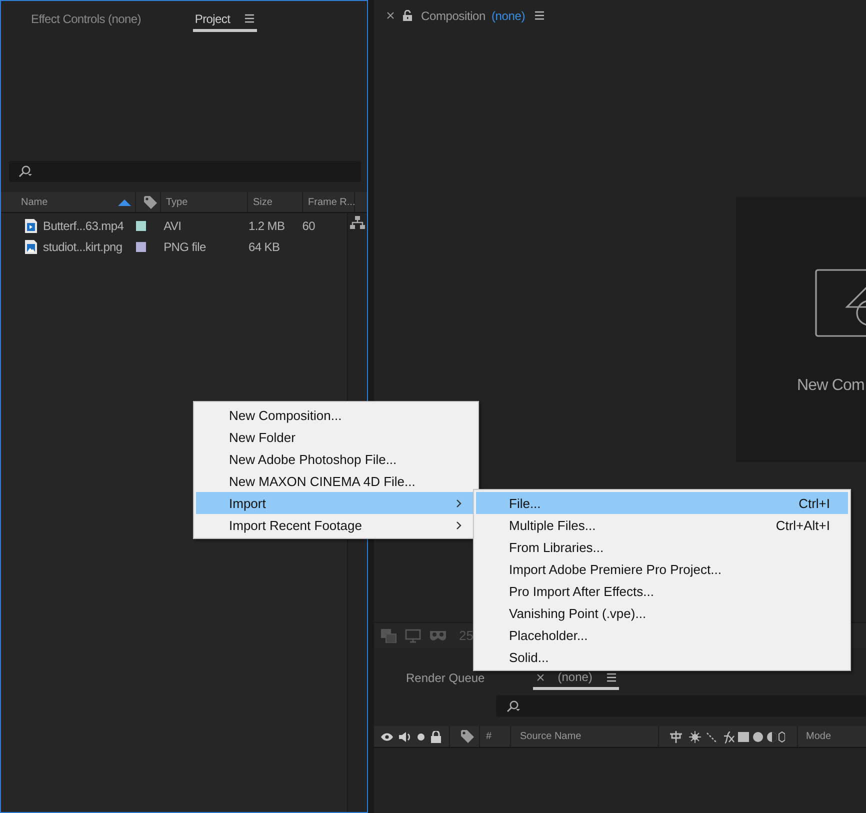  What do you see at coordinates (336, 437) in the screenshot?
I see `menu-item: New Folder` at bounding box center [336, 437].